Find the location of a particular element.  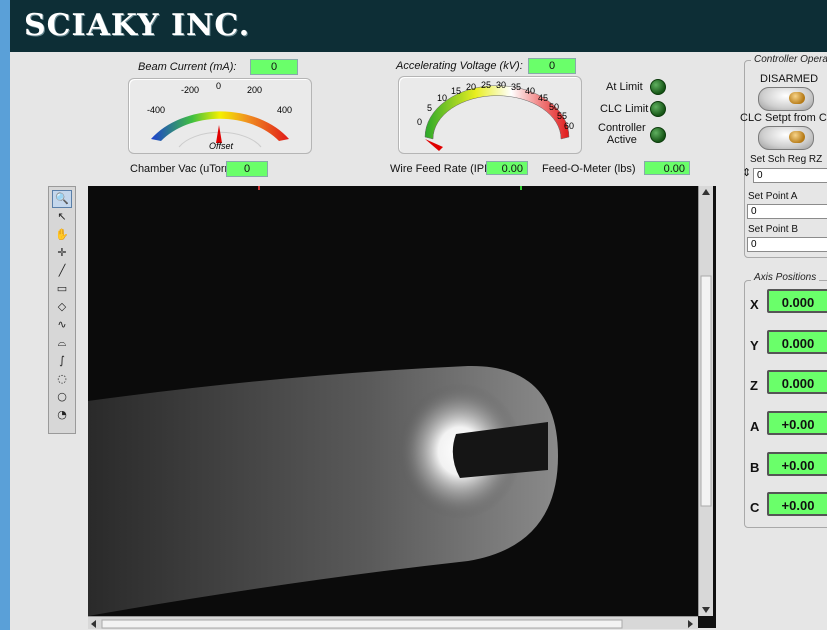

beam-current-label: Beam Current (mA): is located at coordinates (187, 67).